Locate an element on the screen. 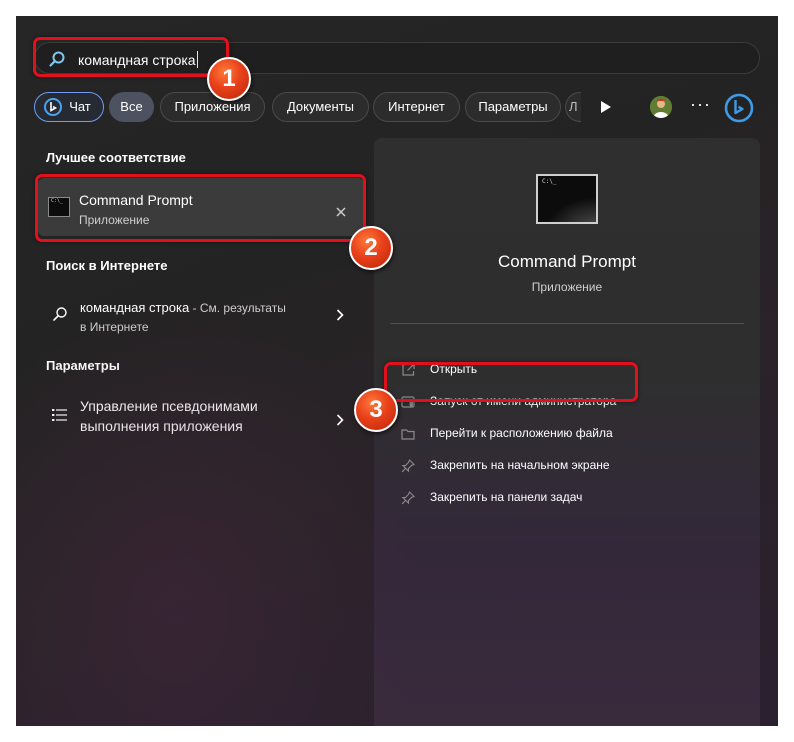 The width and height of the screenshot is (794, 742). preview-title: Command Prompt is located at coordinates (567, 261).